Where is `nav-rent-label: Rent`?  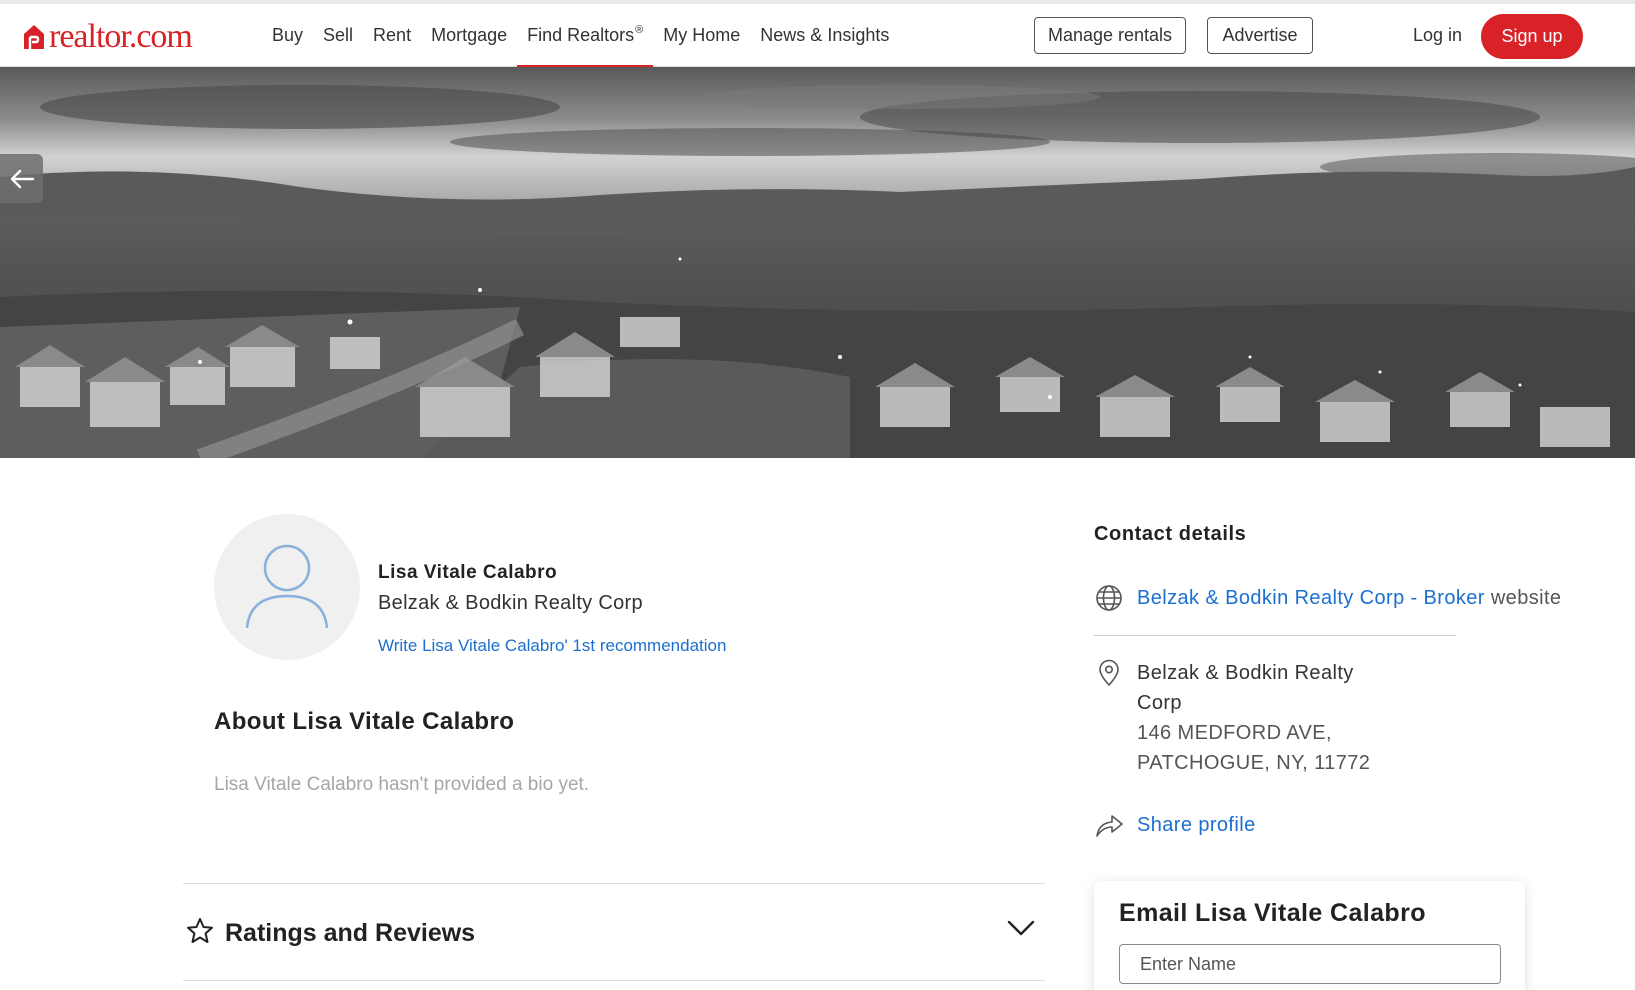 nav-rent-label: Rent is located at coordinates (392, 35).